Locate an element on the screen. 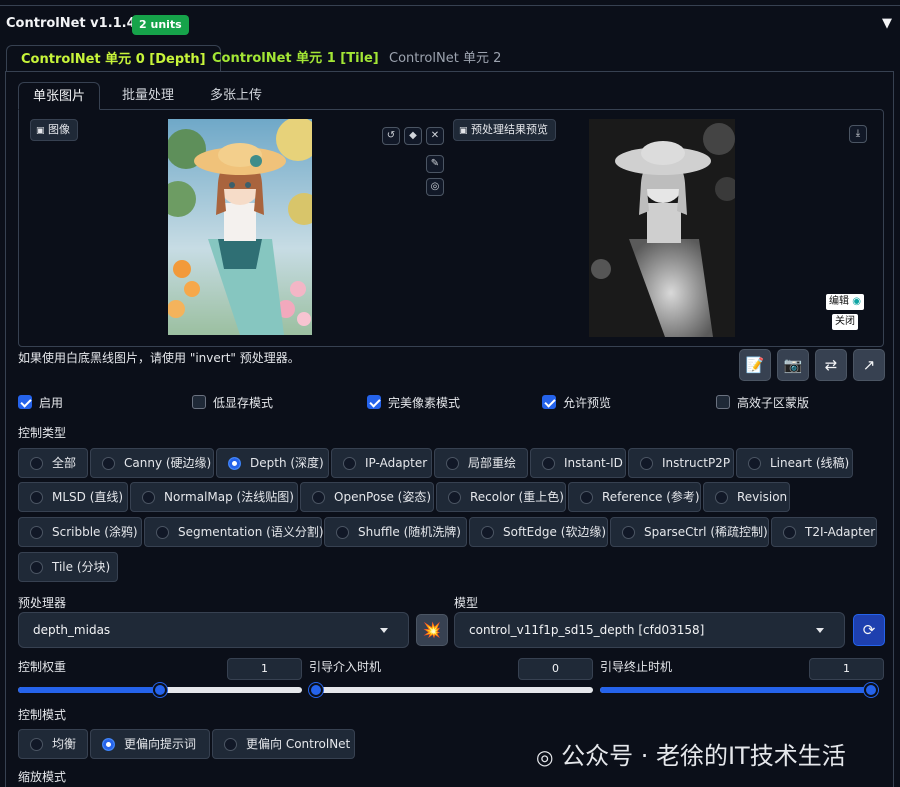 The image size is (900, 787). close-icon: ✕ is located at coordinates (435, 136).